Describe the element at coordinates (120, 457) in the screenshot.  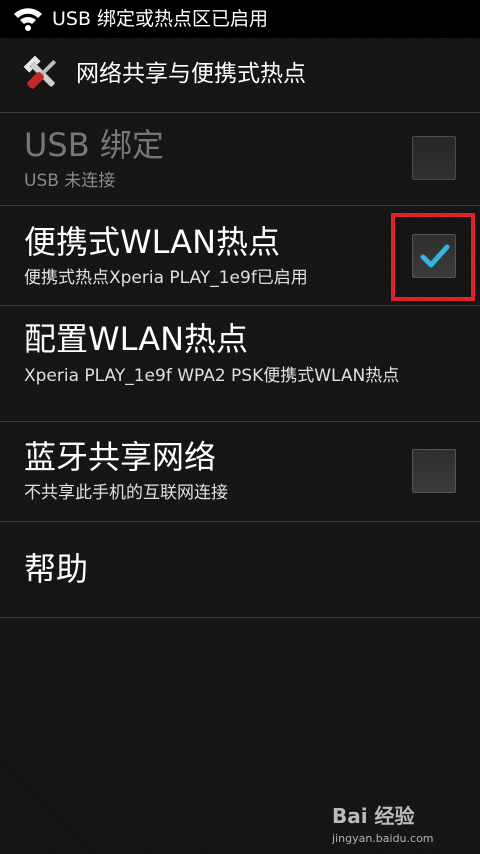
I see `bluetooth-tethering-title: 蓝牙共享网络` at that location.